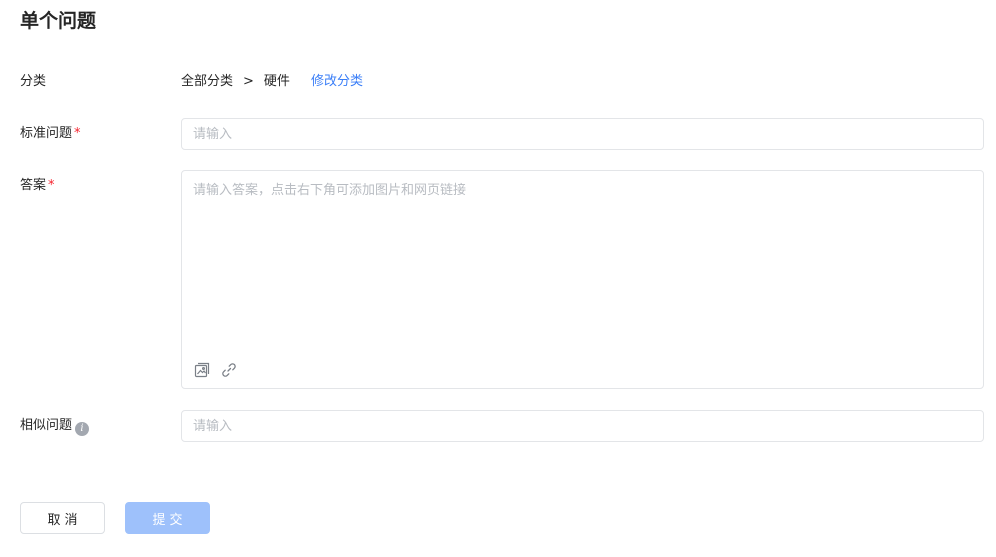 The height and width of the screenshot is (557, 996). I want to click on standard-question-input, so click(582, 134).